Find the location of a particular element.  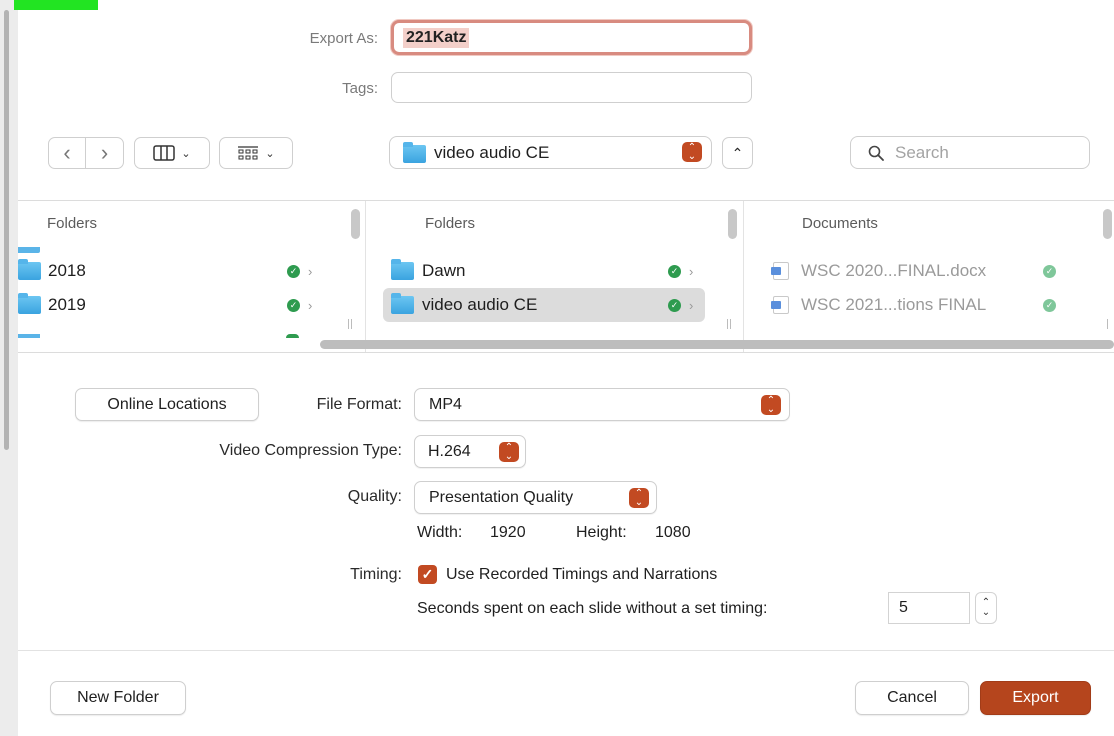

file-format-value: MP4 is located at coordinates (445, 404).